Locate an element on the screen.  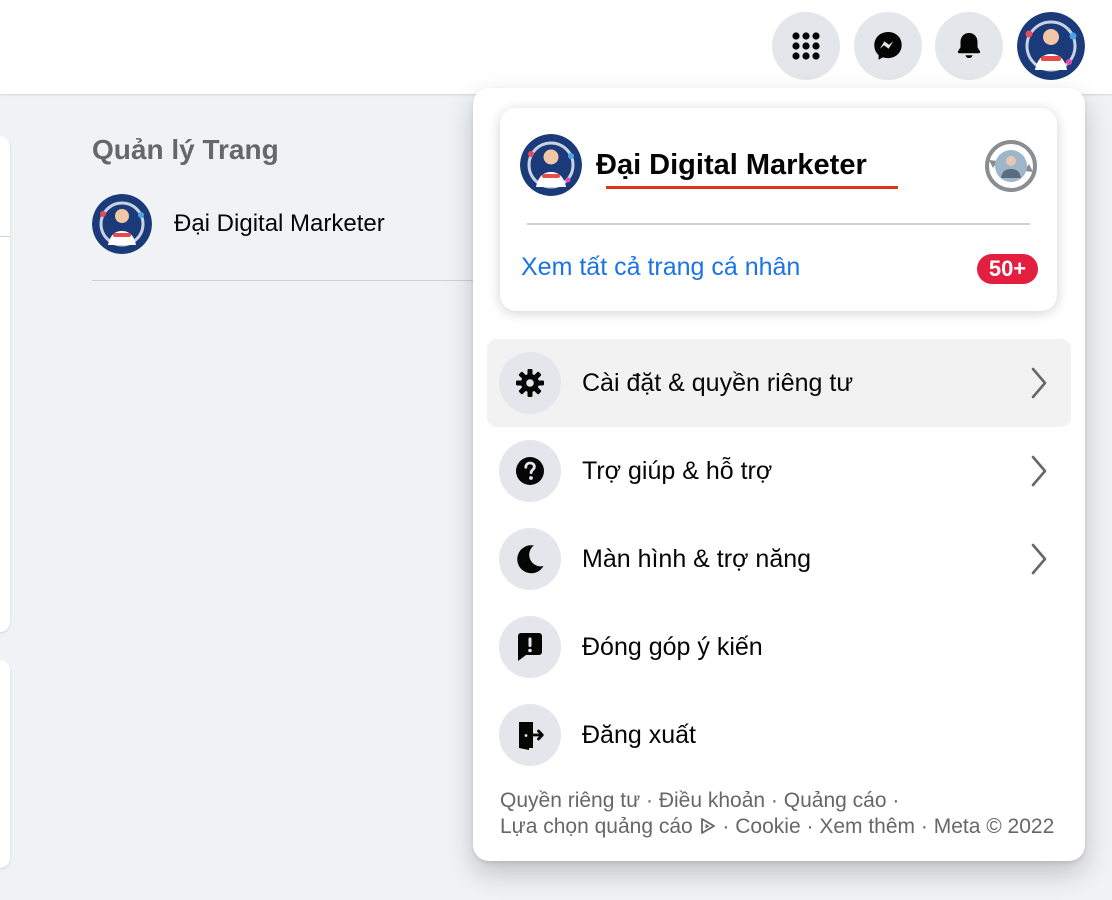
advertising-link: Quảng cáo is located at coordinates (835, 800).